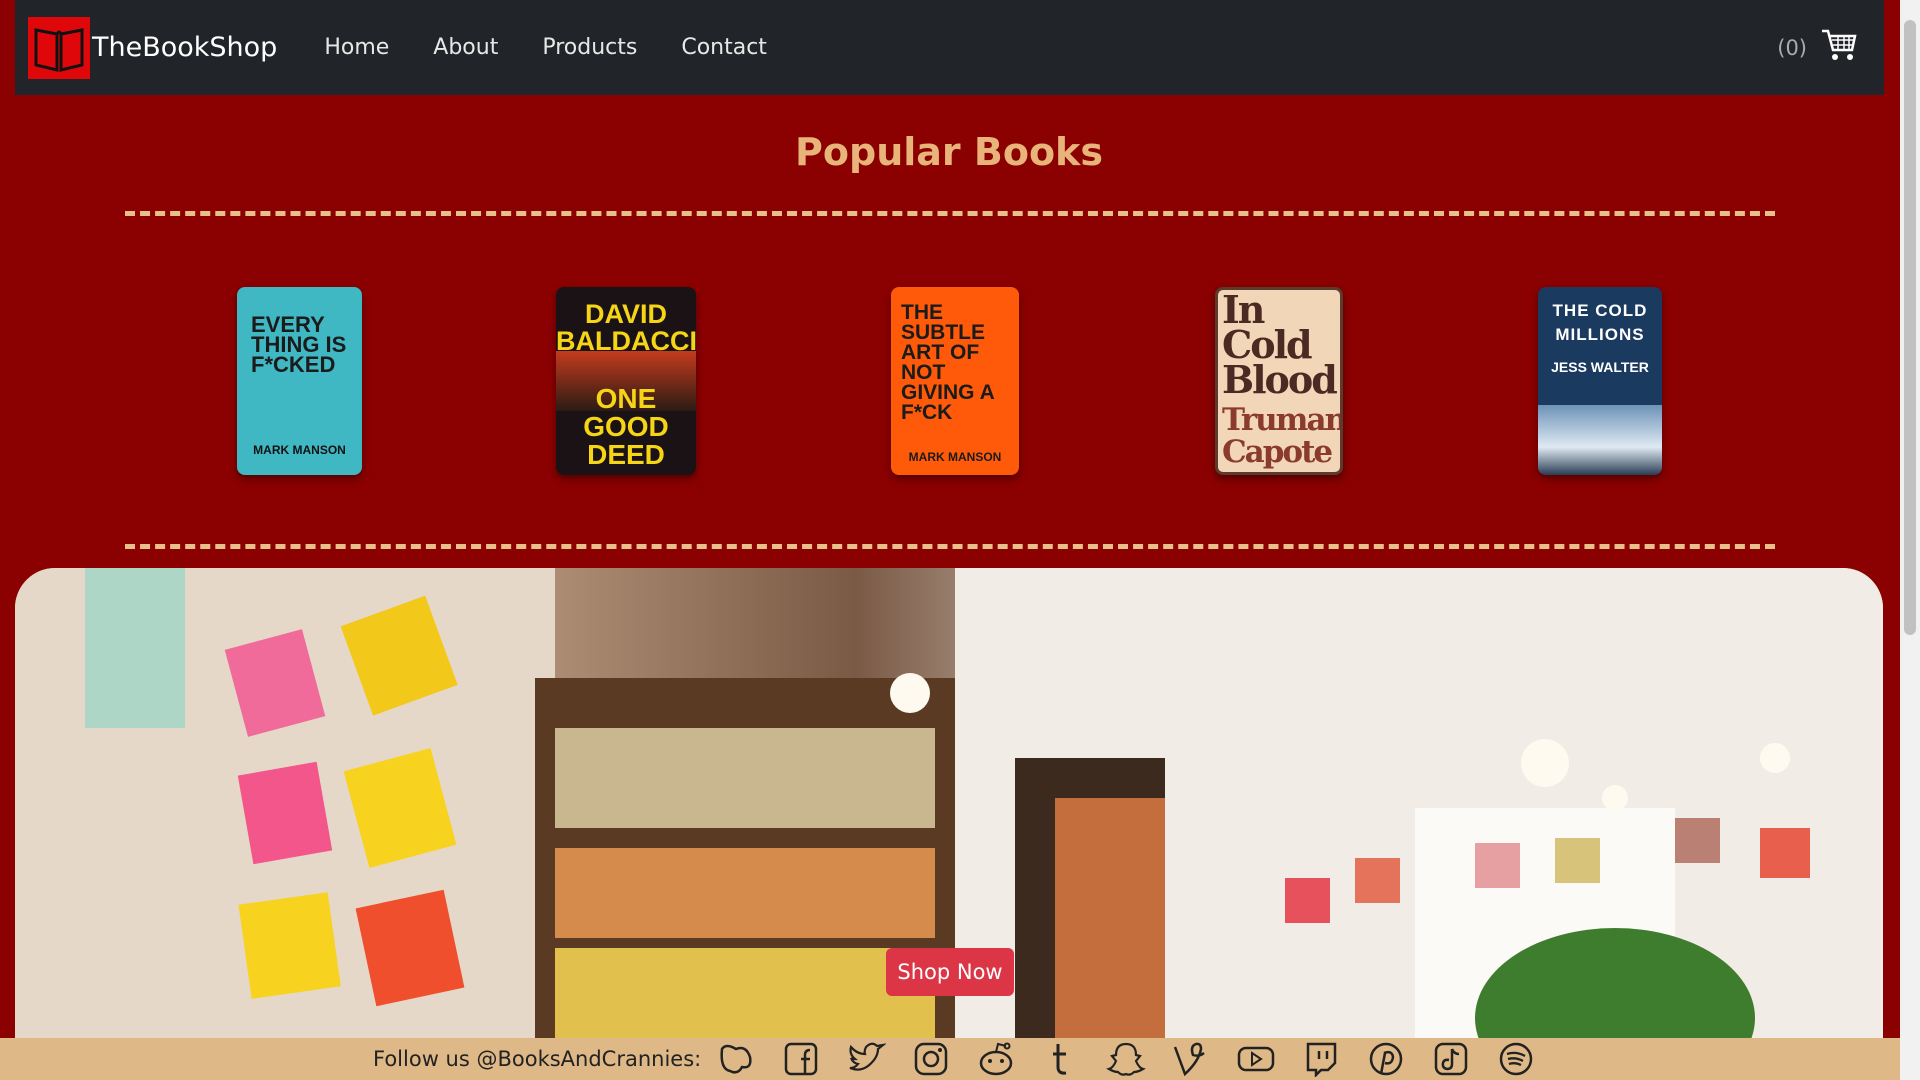 This screenshot has width=1920, height=1080. Describe the element at coordinates (356, 47) in the screenshot. I see `nav-home: Home` at that location.